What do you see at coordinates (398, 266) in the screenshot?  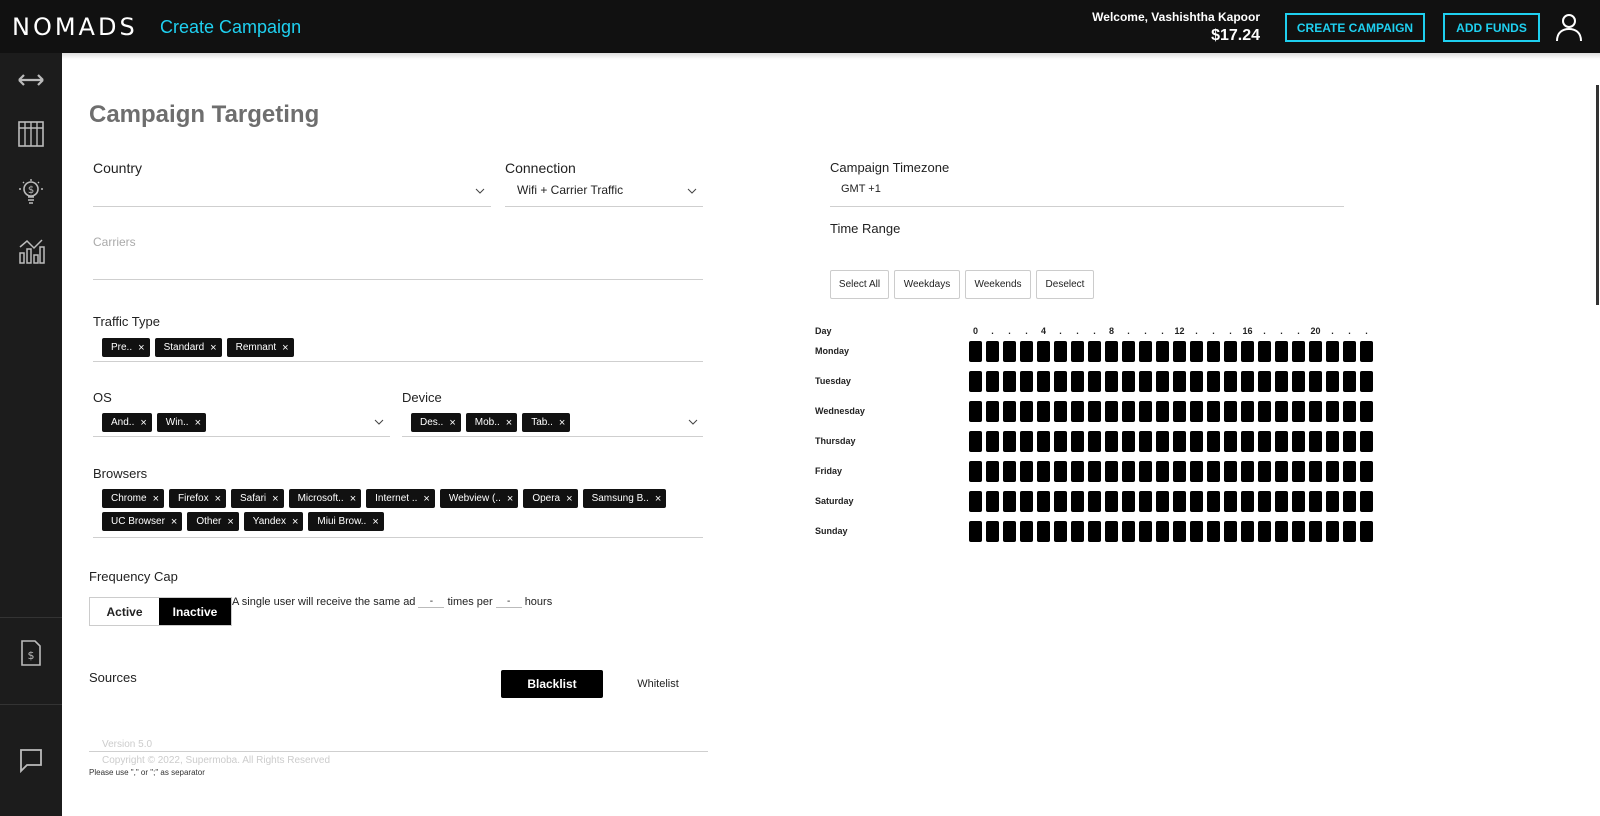 I see `carriers-input` at bounding box center [398, 266].